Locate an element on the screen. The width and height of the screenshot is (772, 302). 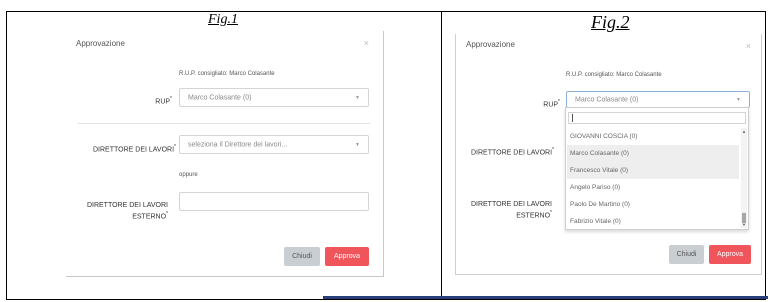
section-divider is located at coordinates (224, 123).